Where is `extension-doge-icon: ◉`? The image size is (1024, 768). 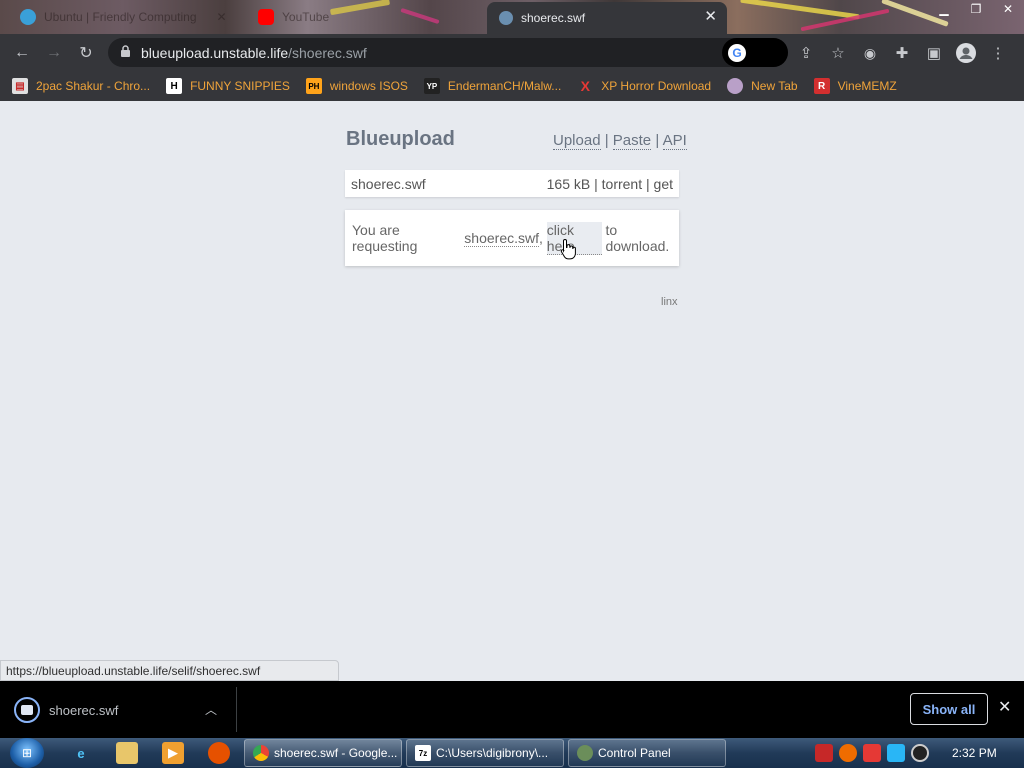 extension-doge-icon: ◉ is located at coordinates (870, 53).